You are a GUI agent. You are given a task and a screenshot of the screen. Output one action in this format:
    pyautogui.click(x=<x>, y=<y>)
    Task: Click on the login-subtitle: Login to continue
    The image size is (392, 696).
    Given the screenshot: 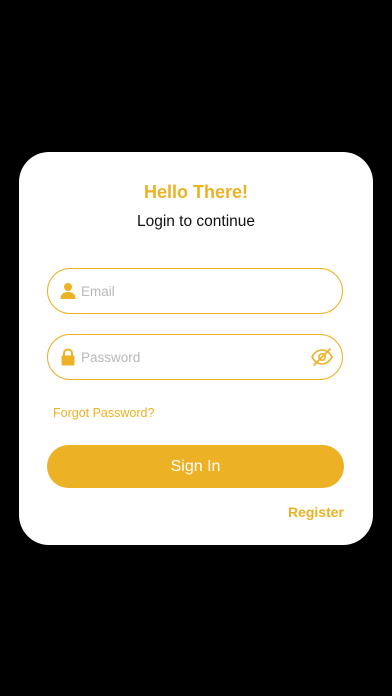 What is the action you would take?
    pyautogui.click(x=196, y=221)
    